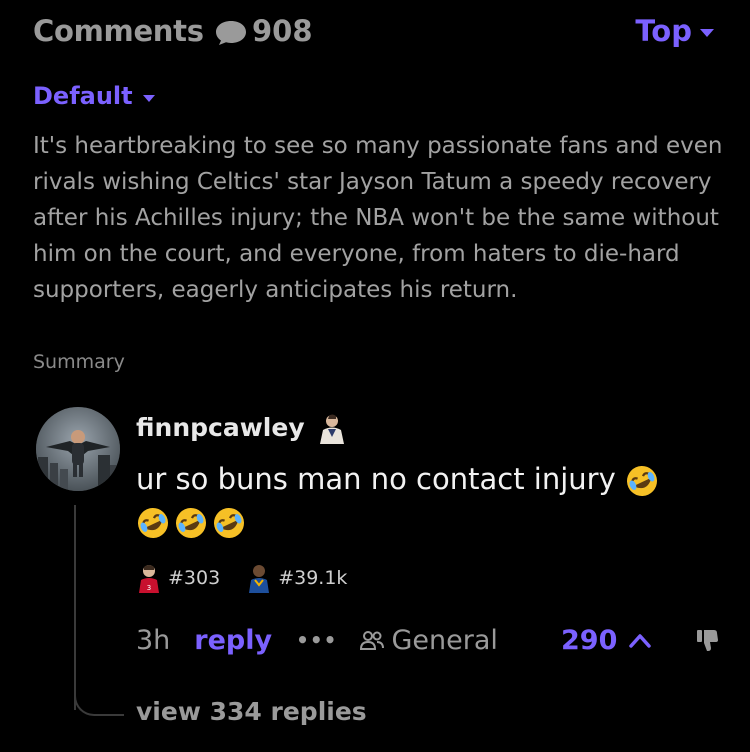 This screenshot has width=750, height=752. I want to click on comment-author: finnpcawley, so click(242, 427).